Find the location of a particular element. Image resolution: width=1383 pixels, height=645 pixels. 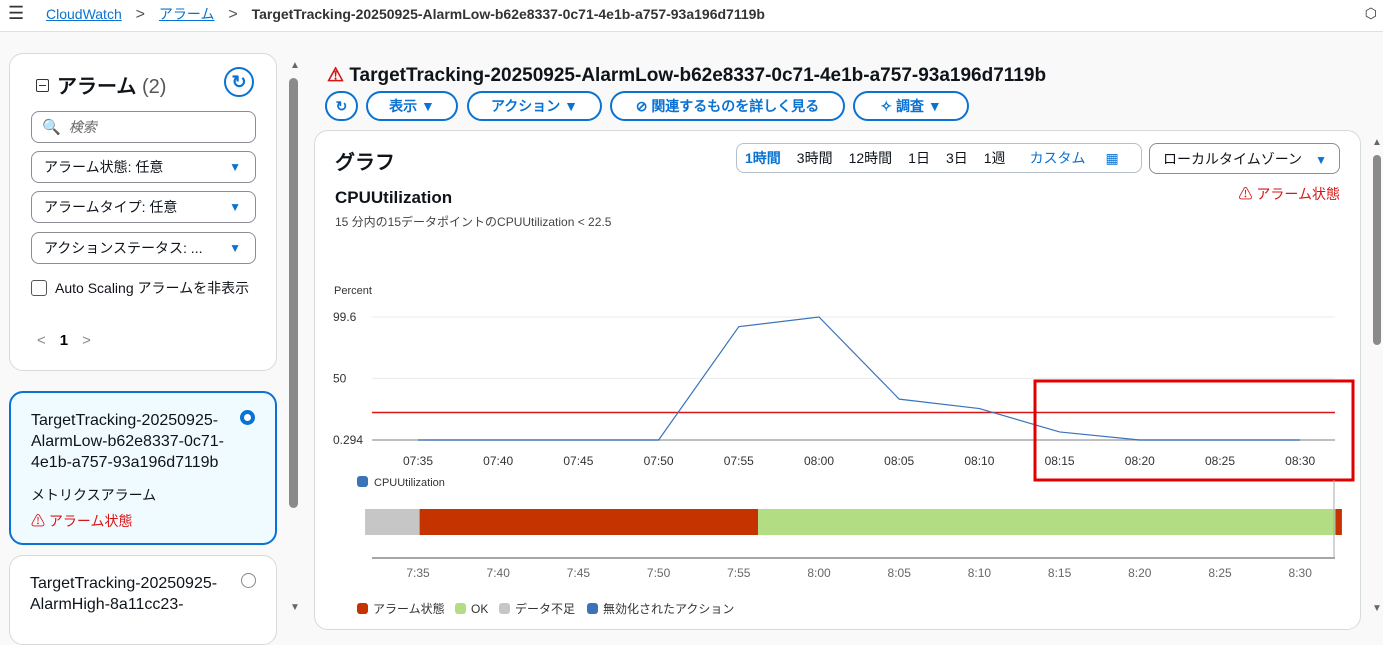

timeline-x-label: 8:05 is located at coordinates (900, 573).